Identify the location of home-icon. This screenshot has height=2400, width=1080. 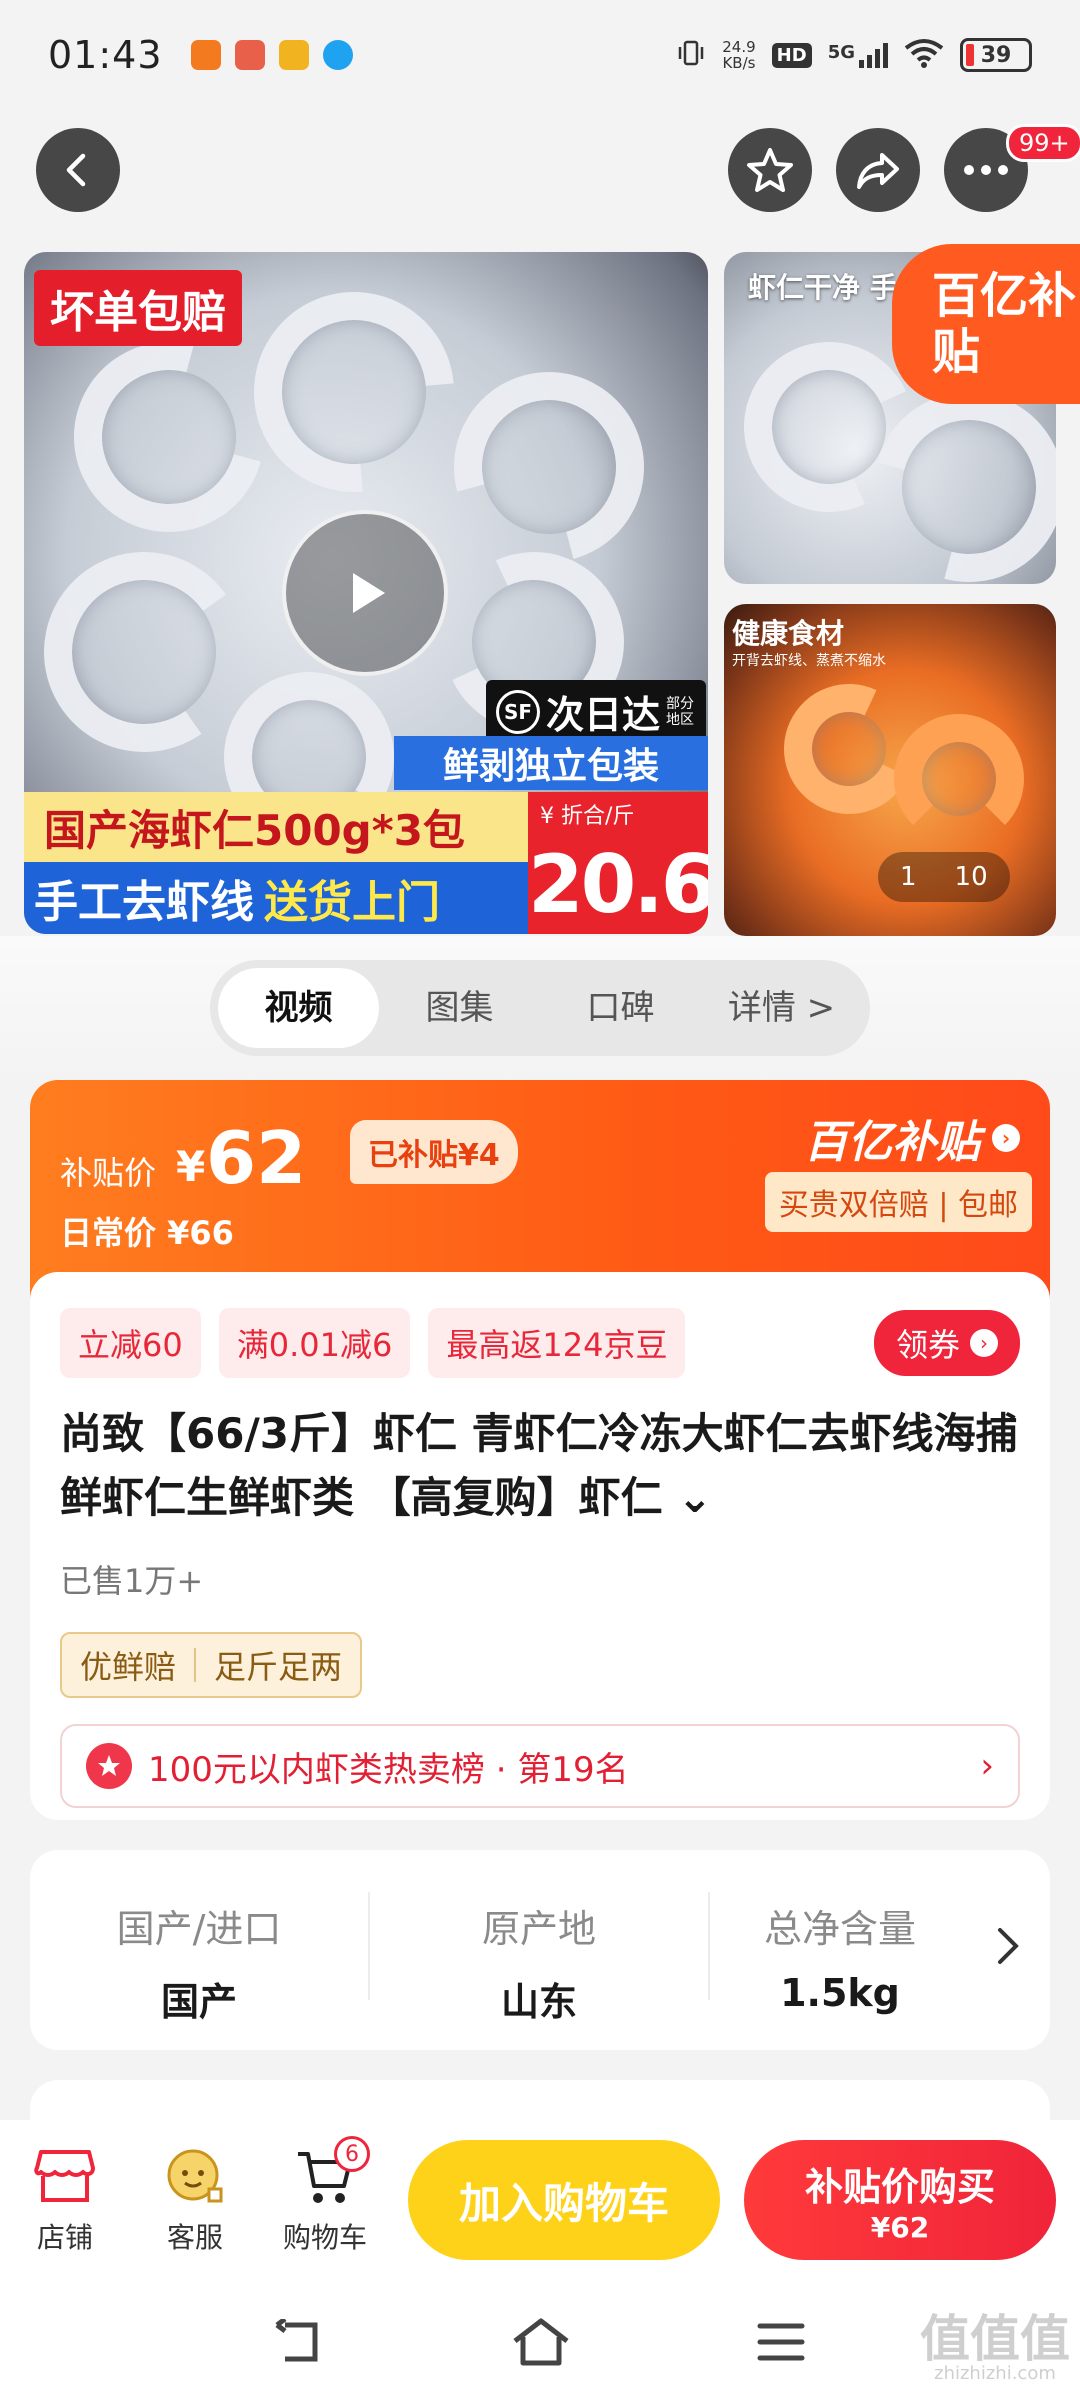
(541, 2342).